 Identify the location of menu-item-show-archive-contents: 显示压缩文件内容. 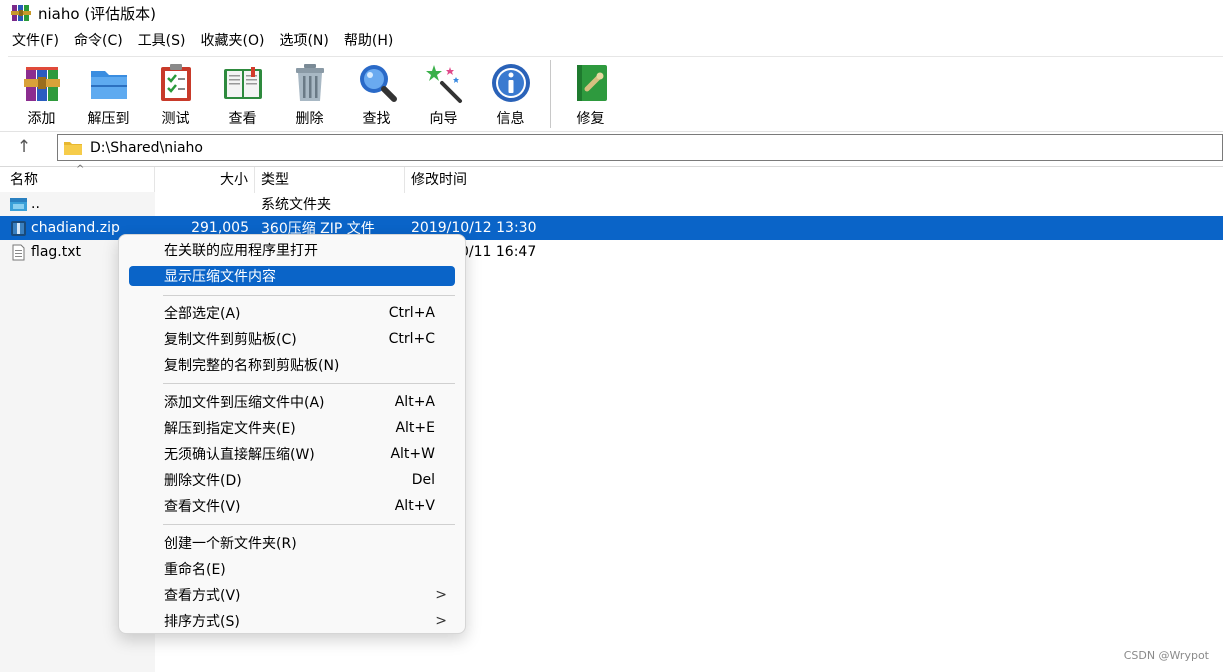
(292, 276).